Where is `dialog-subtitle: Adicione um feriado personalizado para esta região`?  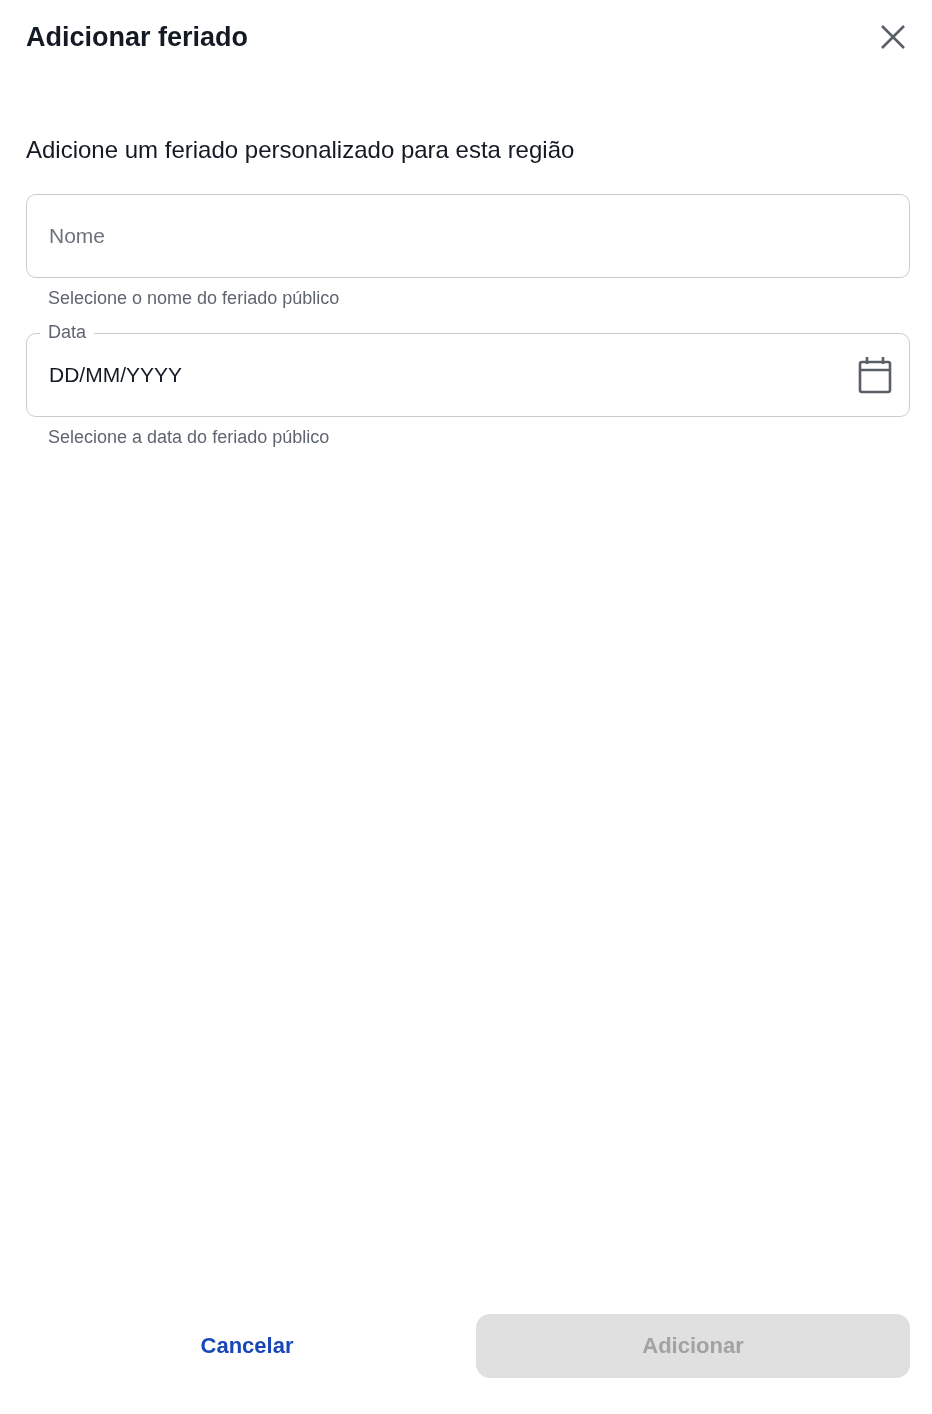
dialog-subtitle: Adicione um feriado personalizado para esta região is located at coordinates (301, 150).